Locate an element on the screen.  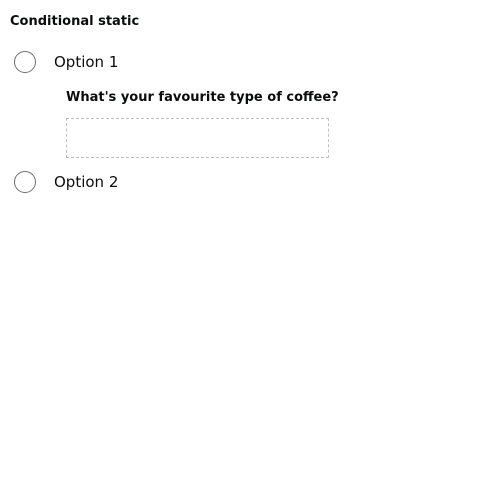
conditional-question-label: What's your favourite type of coffee? is located at coordinates (202, 97).